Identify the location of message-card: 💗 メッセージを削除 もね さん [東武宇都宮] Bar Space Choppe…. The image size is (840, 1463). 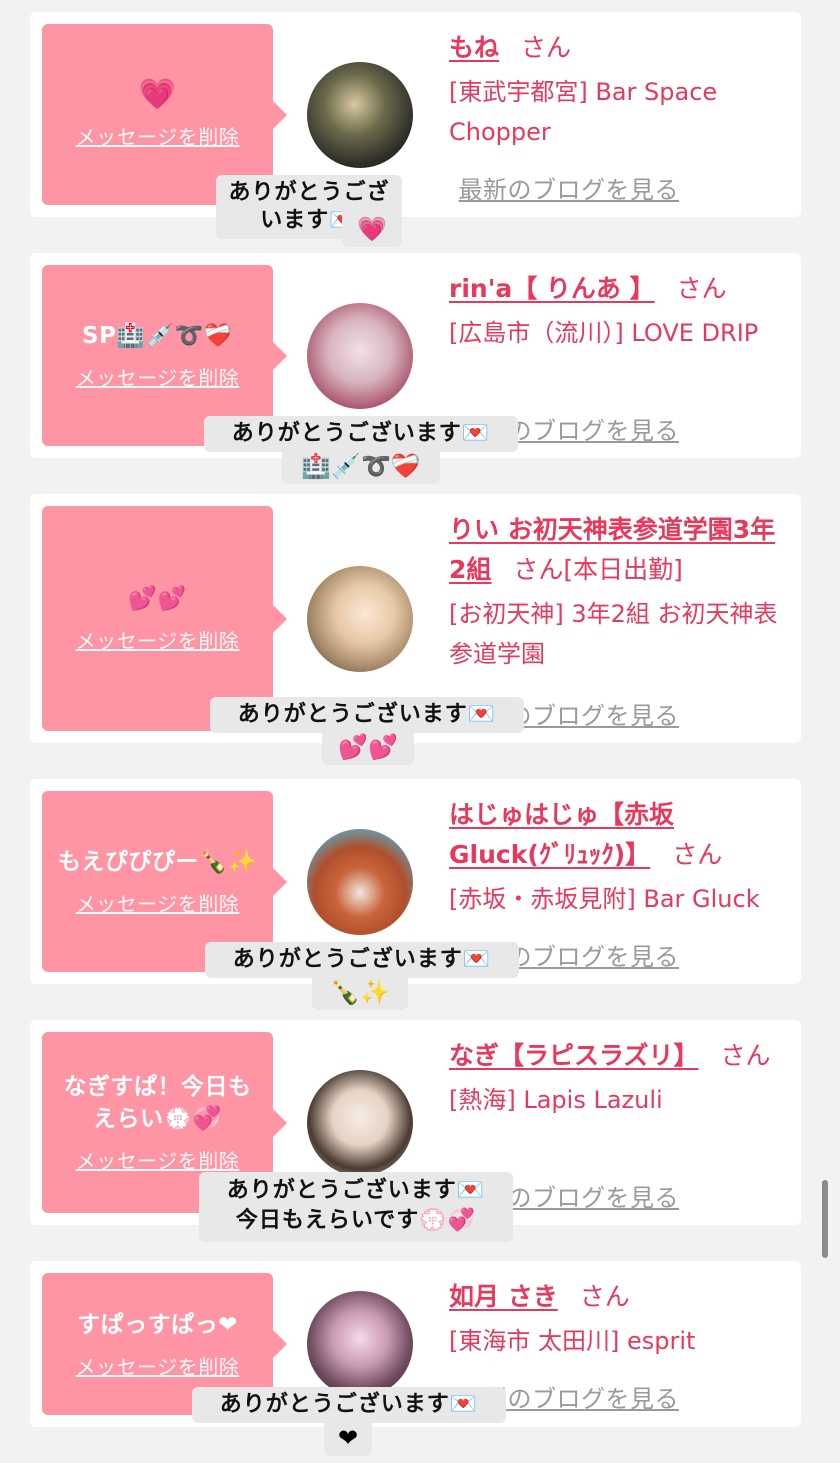
(415, 114).